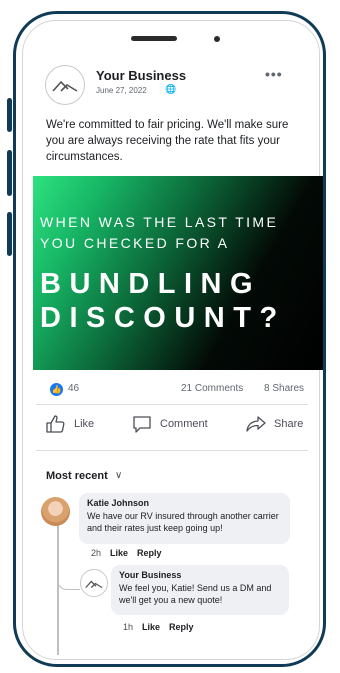 The height and width of the screenshot is (673, 340). What do you see at coordinates (154, 38) in the screenshot?
I see `phone-speaker` at bounding box center [154, 38].